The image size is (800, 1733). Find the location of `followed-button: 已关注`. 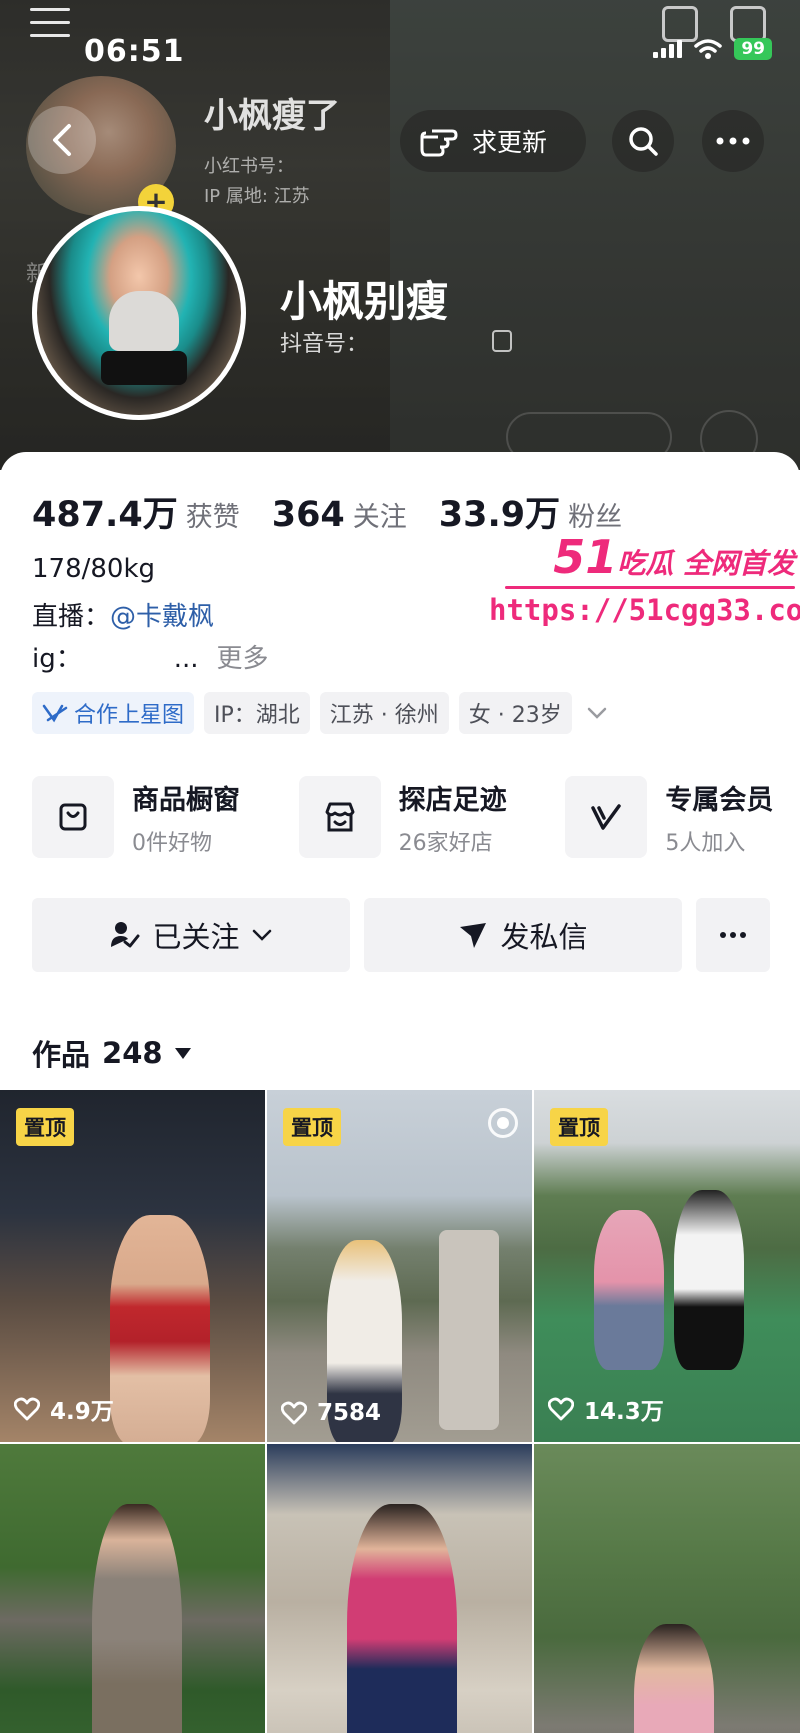

followed-button: 已关注 is located at coordinates (191, 935).